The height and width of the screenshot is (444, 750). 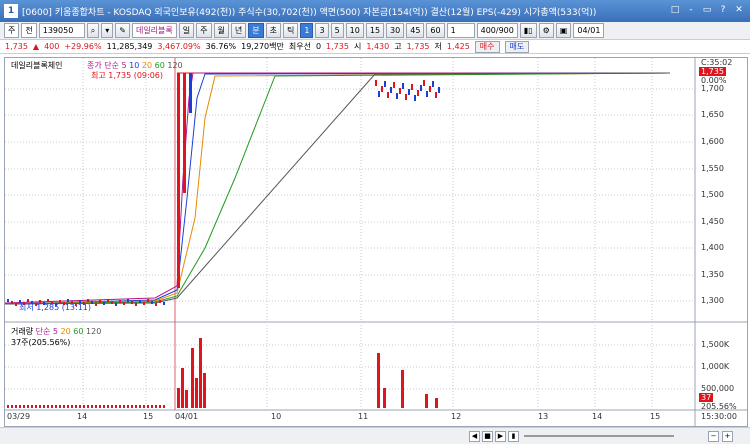 What do you see at coordinates (675, 10) in the screenshot?
I see `restore-icon: □` at bounding box center [675, 10].